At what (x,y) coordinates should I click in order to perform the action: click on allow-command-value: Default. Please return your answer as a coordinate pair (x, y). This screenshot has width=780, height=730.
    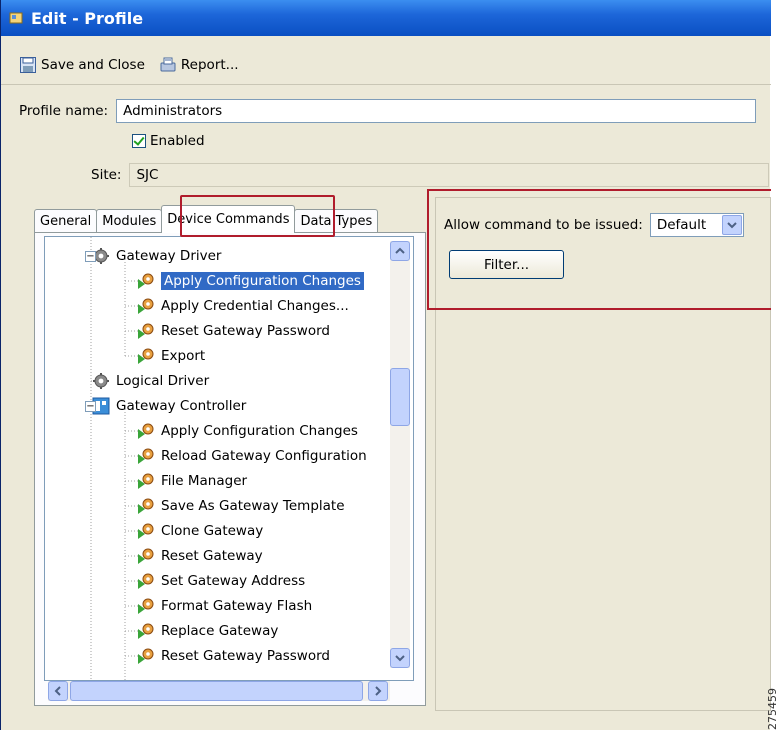
    Looking at the image, I should click on (681, 225).